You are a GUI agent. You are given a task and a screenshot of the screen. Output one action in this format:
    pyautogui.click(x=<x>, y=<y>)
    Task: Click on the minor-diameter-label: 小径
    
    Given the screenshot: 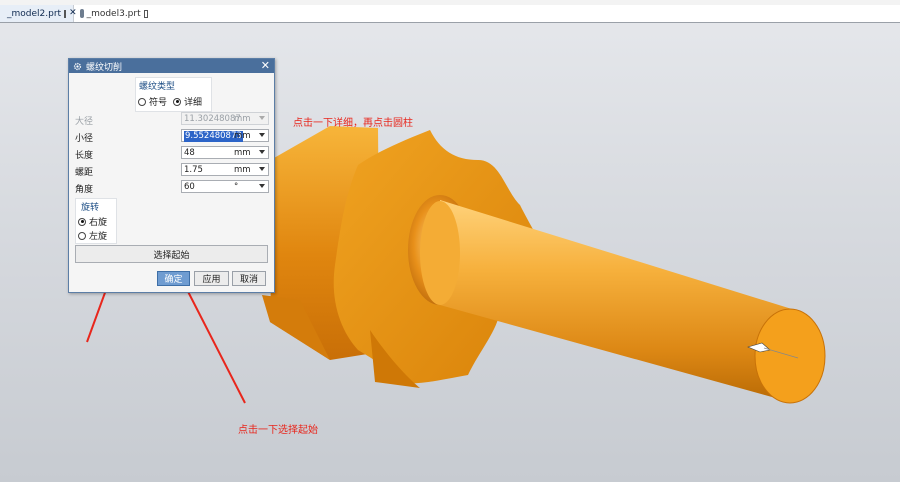 What is the action you would take?
    pyautogui.click(x=84, y=139)
    